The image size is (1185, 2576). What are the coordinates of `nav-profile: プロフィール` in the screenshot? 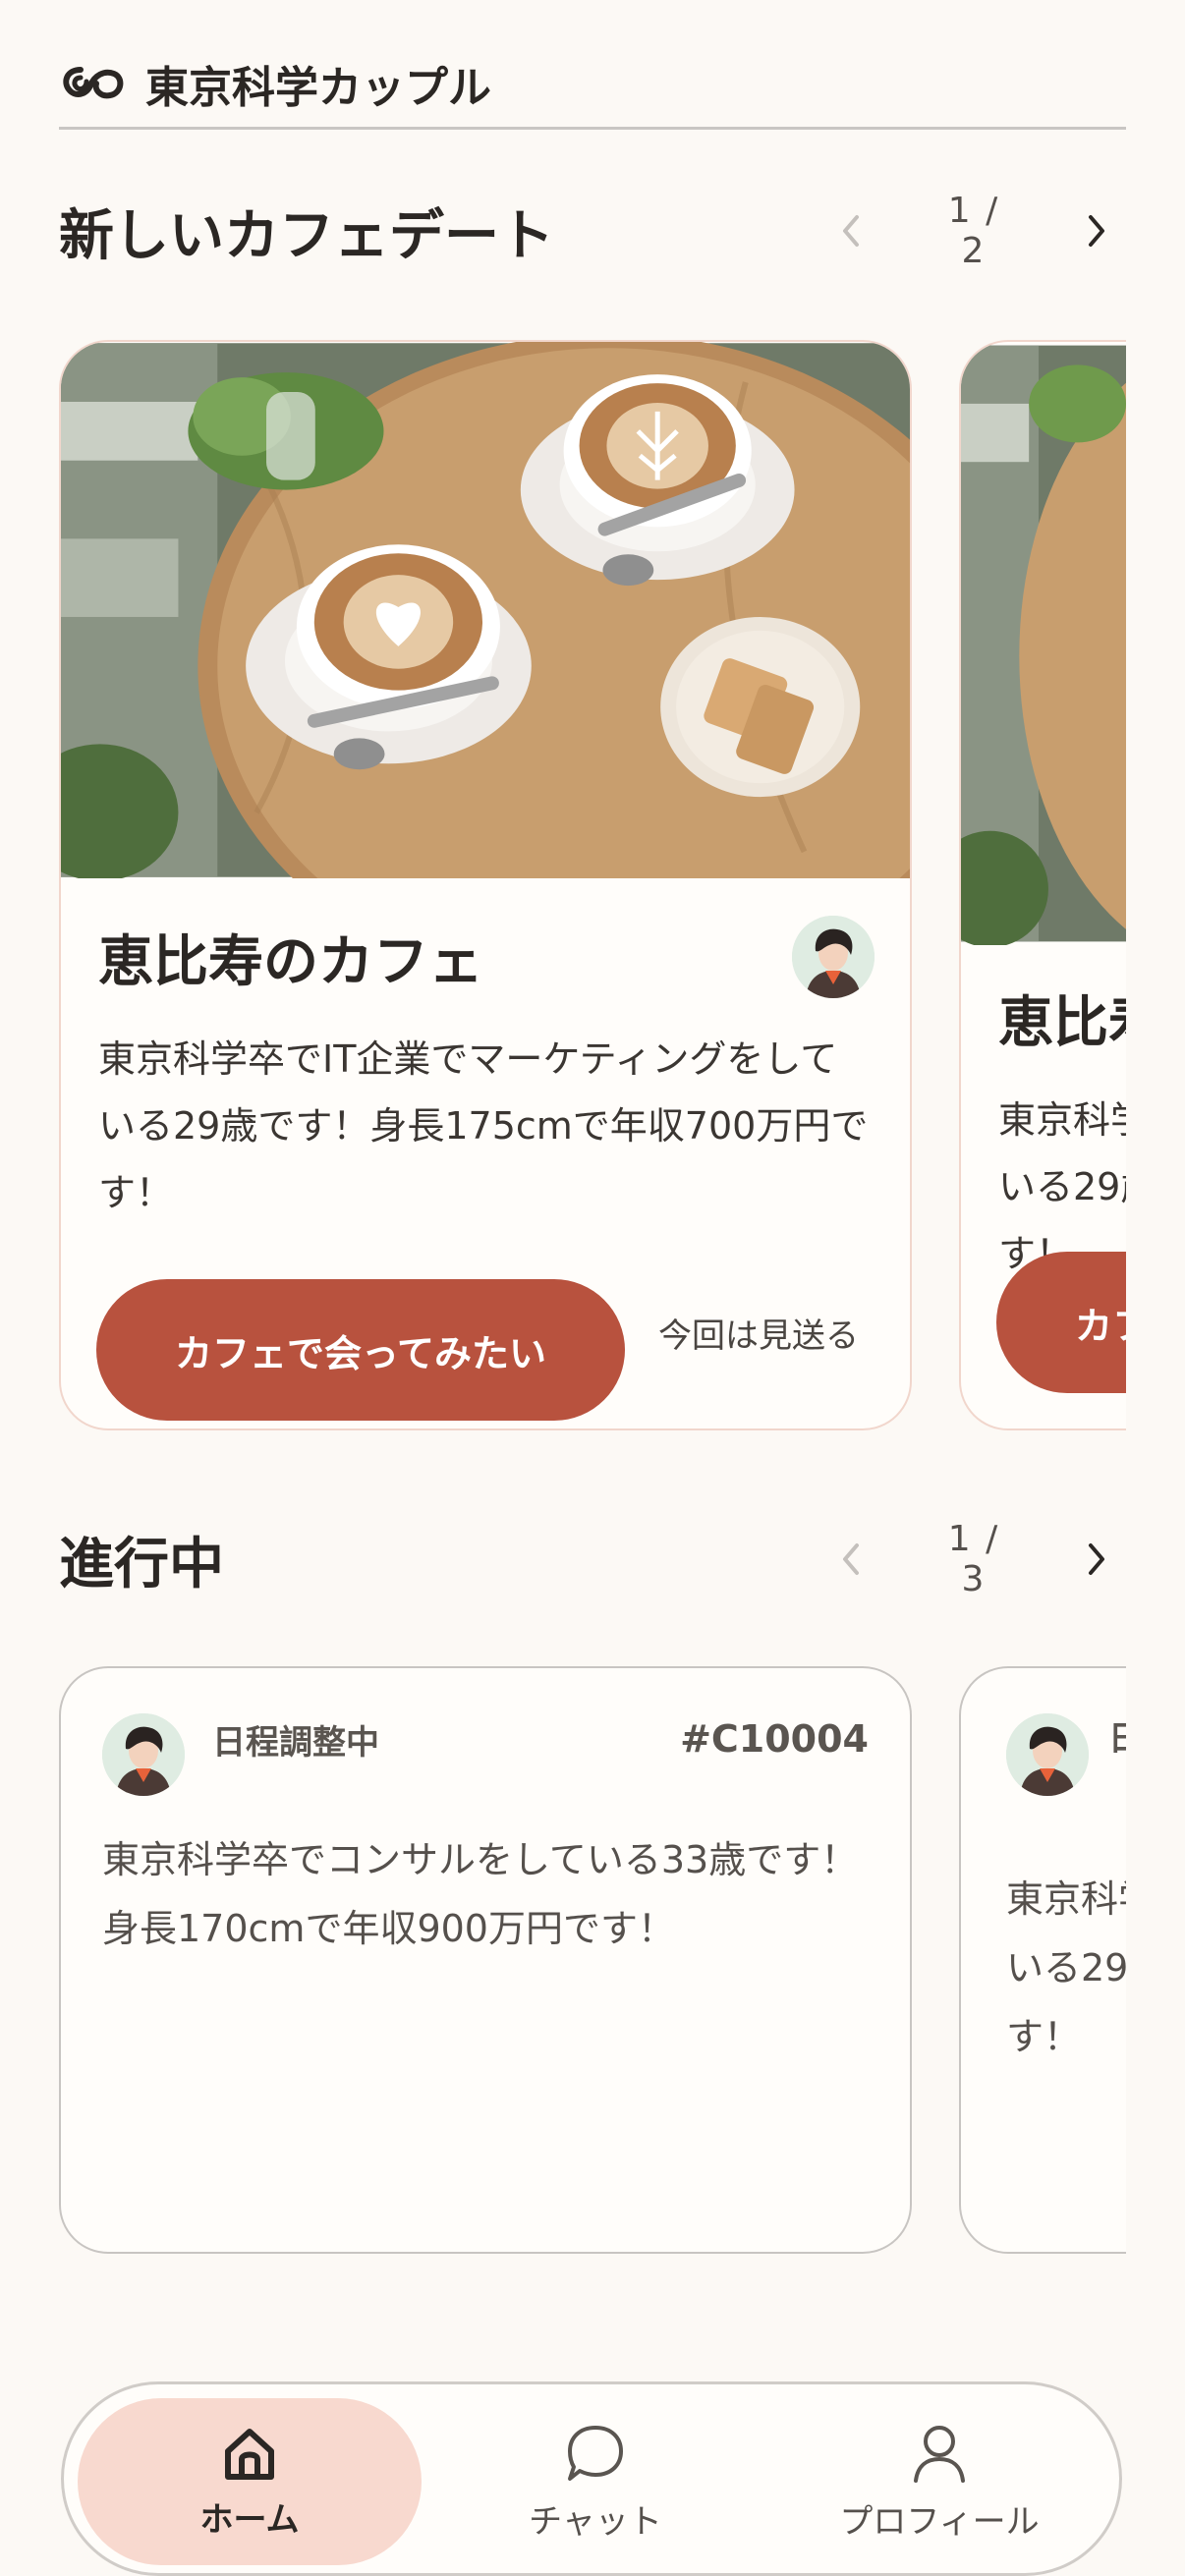 It's located at (939, 2481).